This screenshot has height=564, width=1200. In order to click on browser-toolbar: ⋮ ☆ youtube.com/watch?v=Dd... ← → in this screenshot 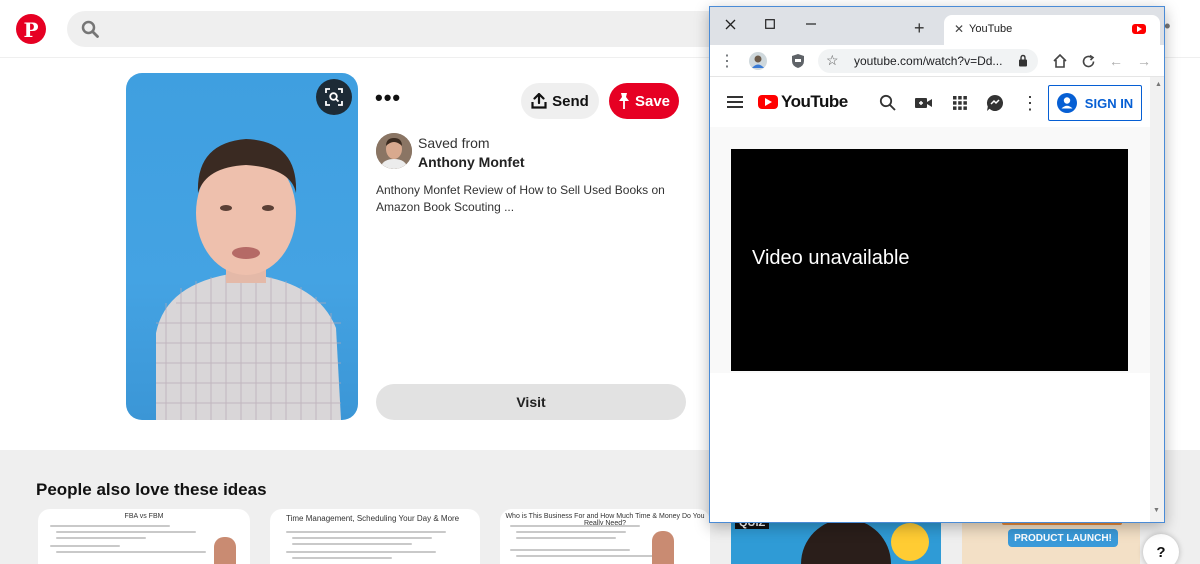, I will do `click(937, 61)`.